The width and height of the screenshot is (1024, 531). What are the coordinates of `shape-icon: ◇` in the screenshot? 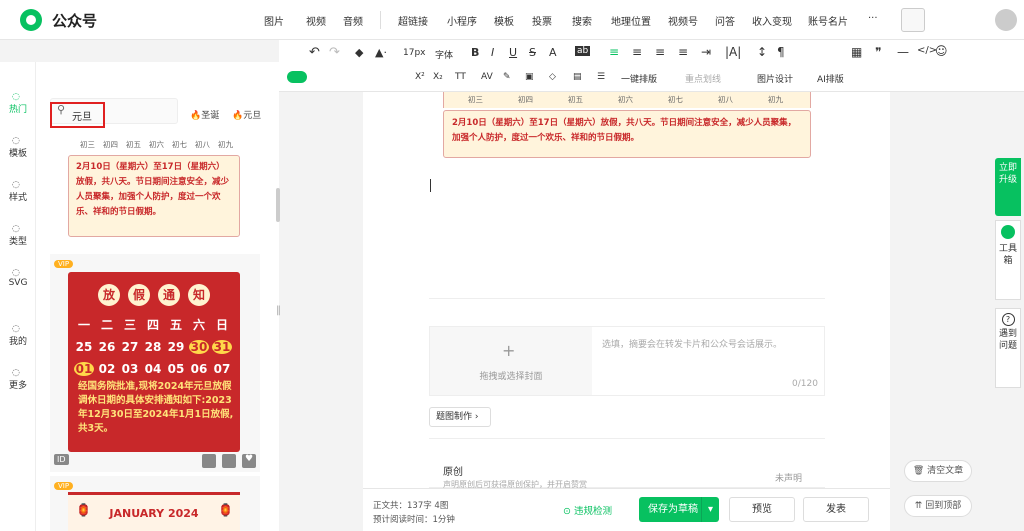 It's located at (552, 77).